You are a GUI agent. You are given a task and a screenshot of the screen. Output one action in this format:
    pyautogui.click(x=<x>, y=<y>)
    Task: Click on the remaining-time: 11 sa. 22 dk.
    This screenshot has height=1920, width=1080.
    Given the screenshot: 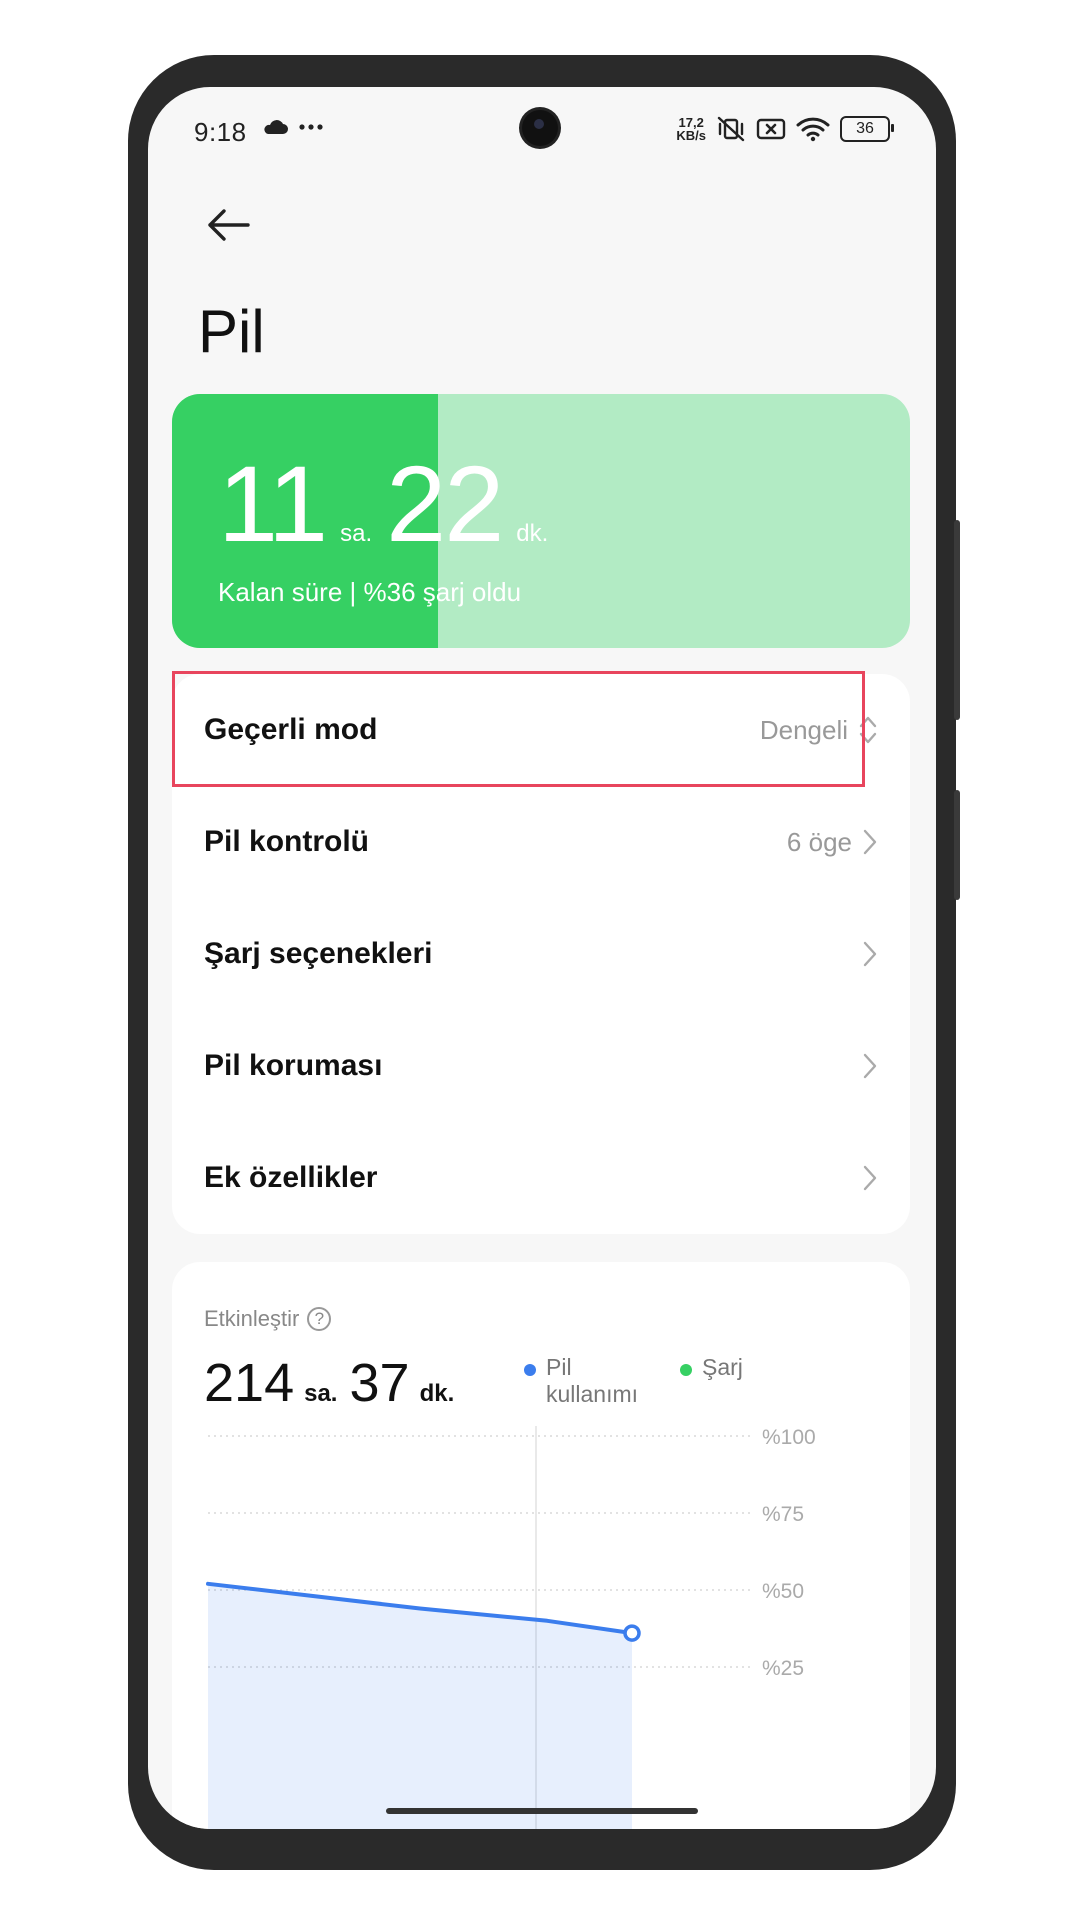 What is the action you would take?
    pyautogui.click(x=390, y=504)
    